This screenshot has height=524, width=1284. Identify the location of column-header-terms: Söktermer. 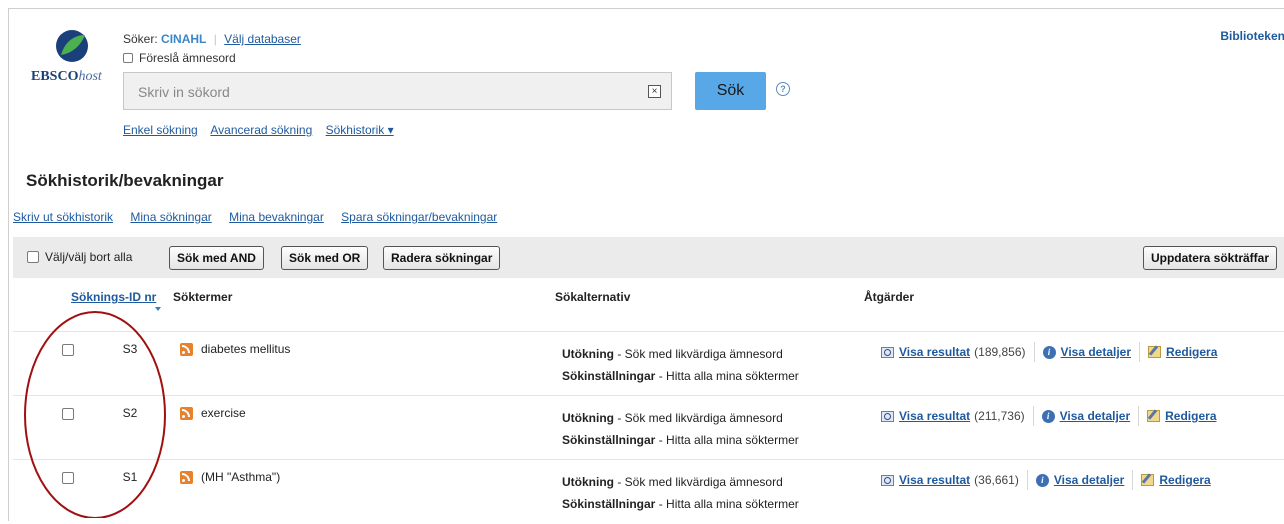
(203, 297).